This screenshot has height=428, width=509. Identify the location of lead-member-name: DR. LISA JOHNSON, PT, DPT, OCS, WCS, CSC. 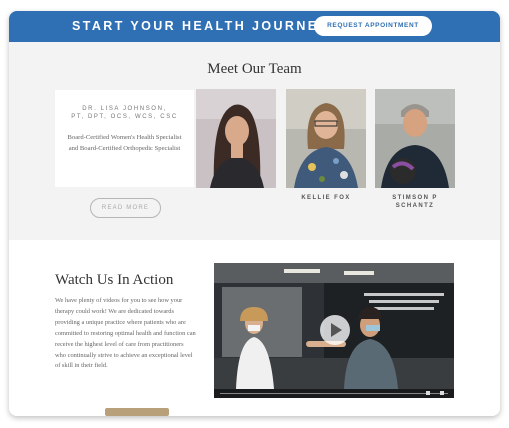
(124, 113).